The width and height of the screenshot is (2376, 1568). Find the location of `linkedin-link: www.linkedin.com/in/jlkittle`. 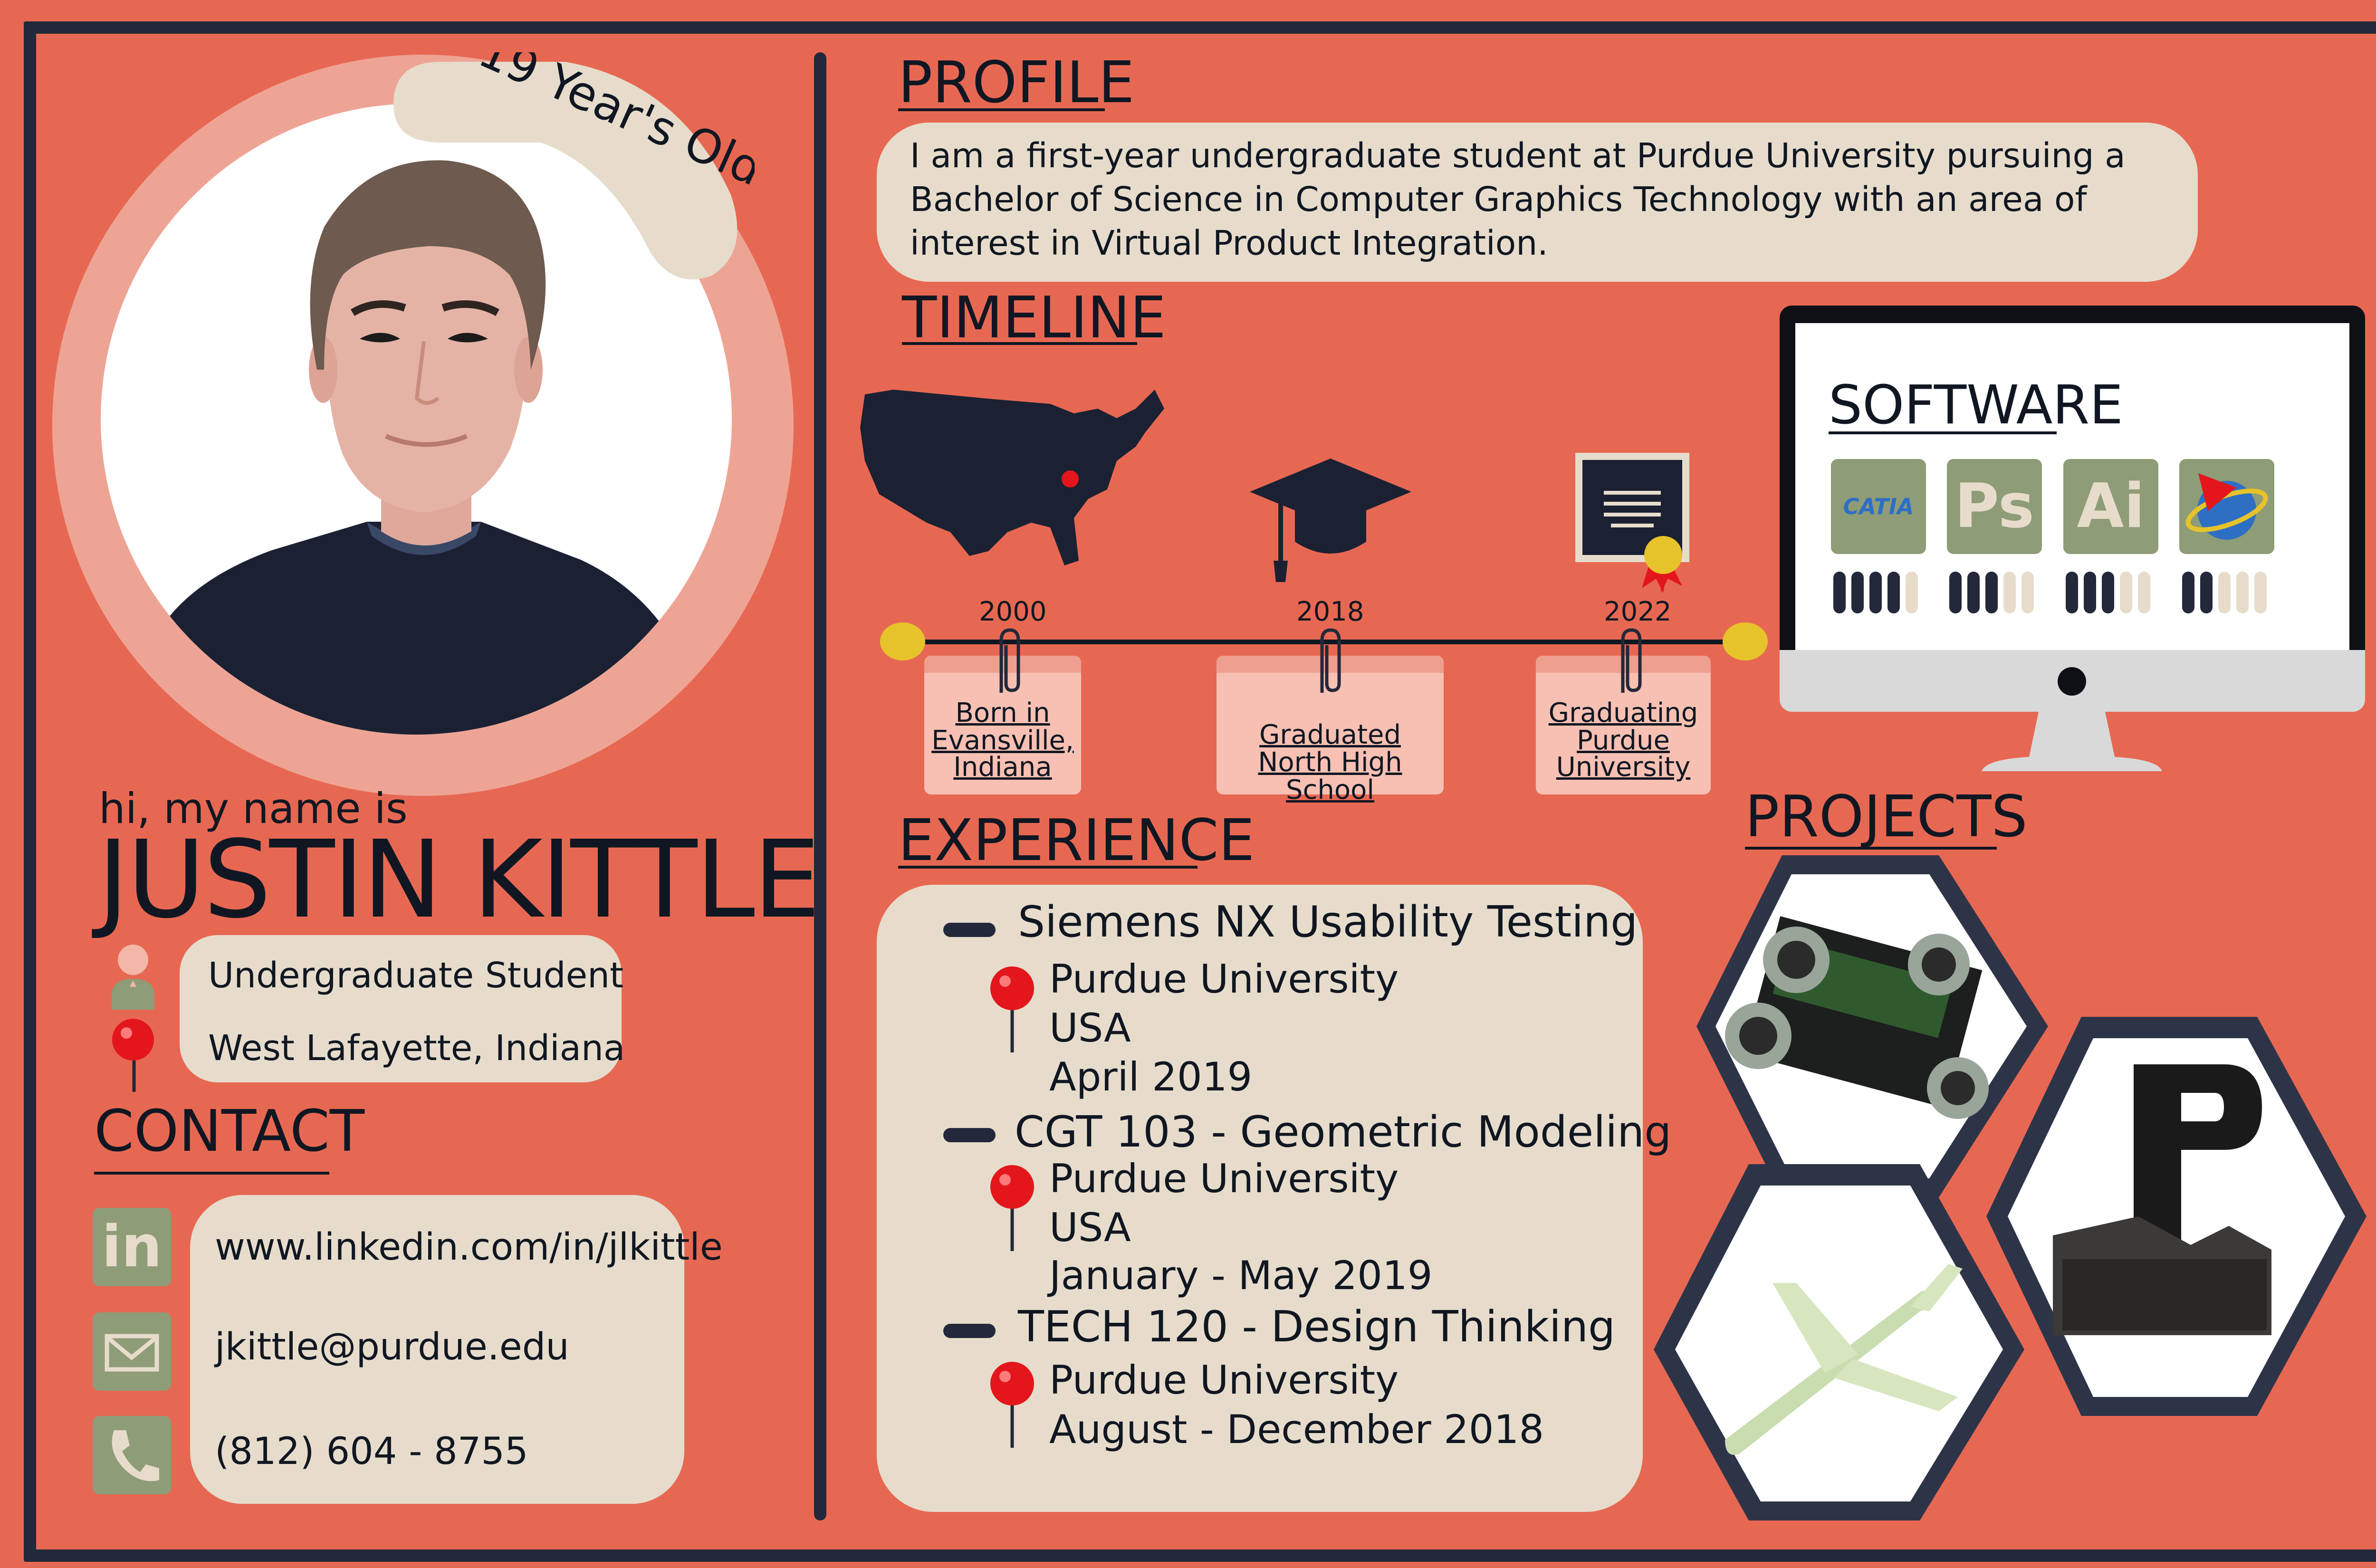

linkedin-link: www.linkedin.com/in/jlkittle is located at coordinates (469, 1248).